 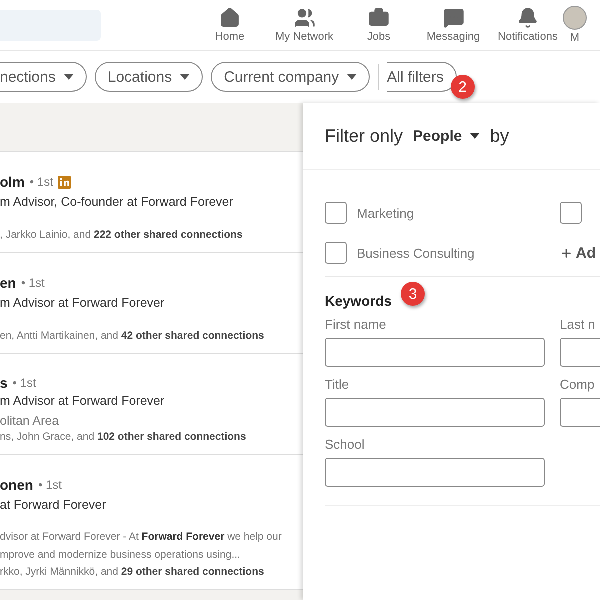 I want to click on shared-connections: , Jarkko Lainio, and 222 other shared connections, so click(x=151, y=235).